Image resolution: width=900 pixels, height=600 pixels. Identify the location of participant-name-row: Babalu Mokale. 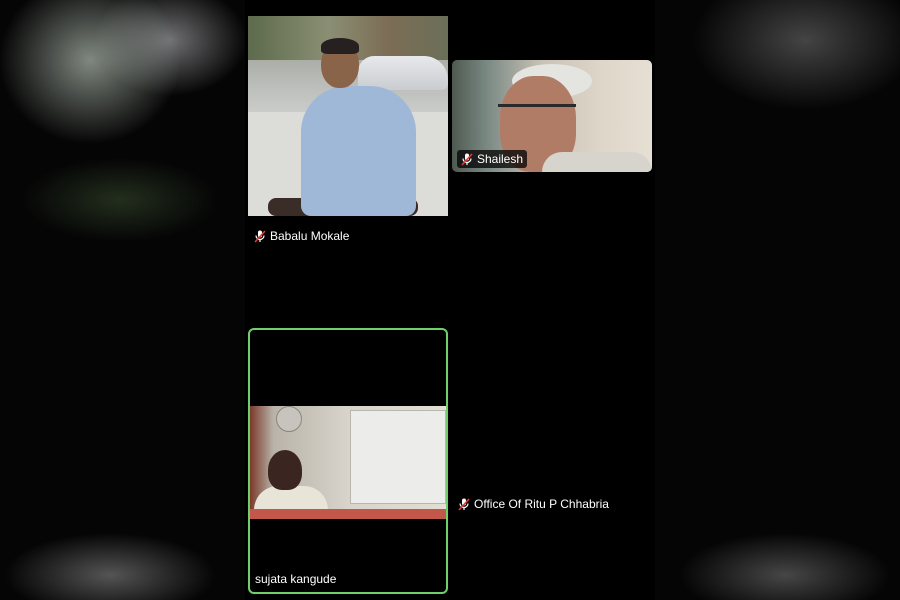
(301, 236).